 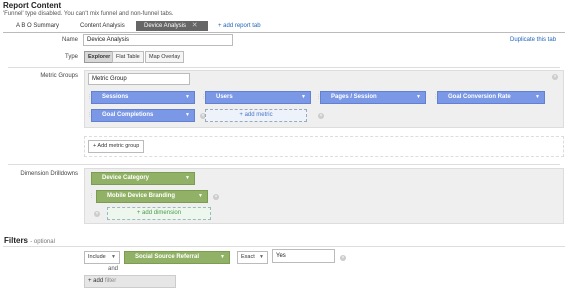 What do you see at coordinates (141, 196) in the screenshot?
I see `dimension-chip-label: Mobile Device Branding` at bounding box center [141, 196].